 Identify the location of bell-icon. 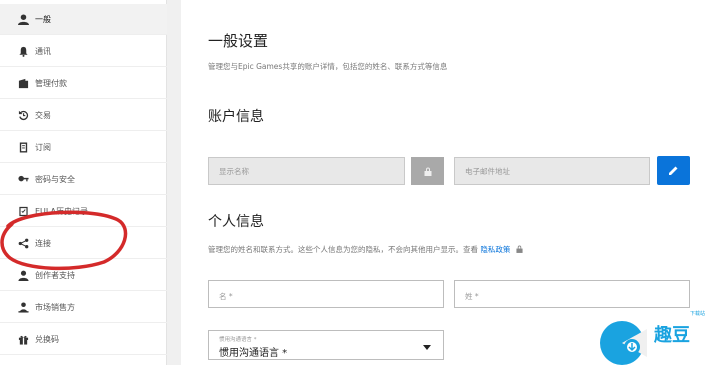
(23, 51).